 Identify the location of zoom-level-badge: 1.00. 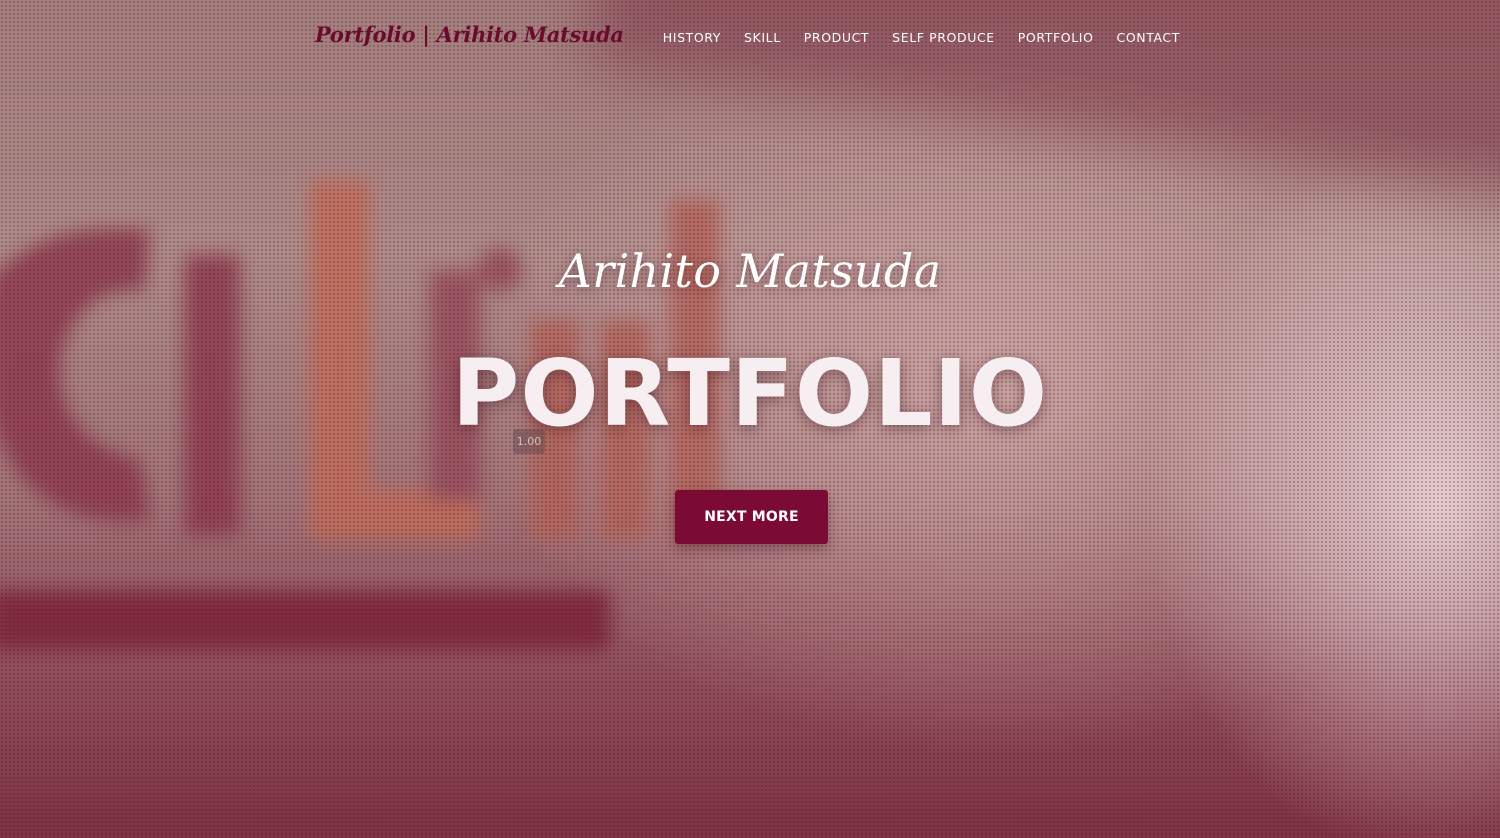
(529, 441).